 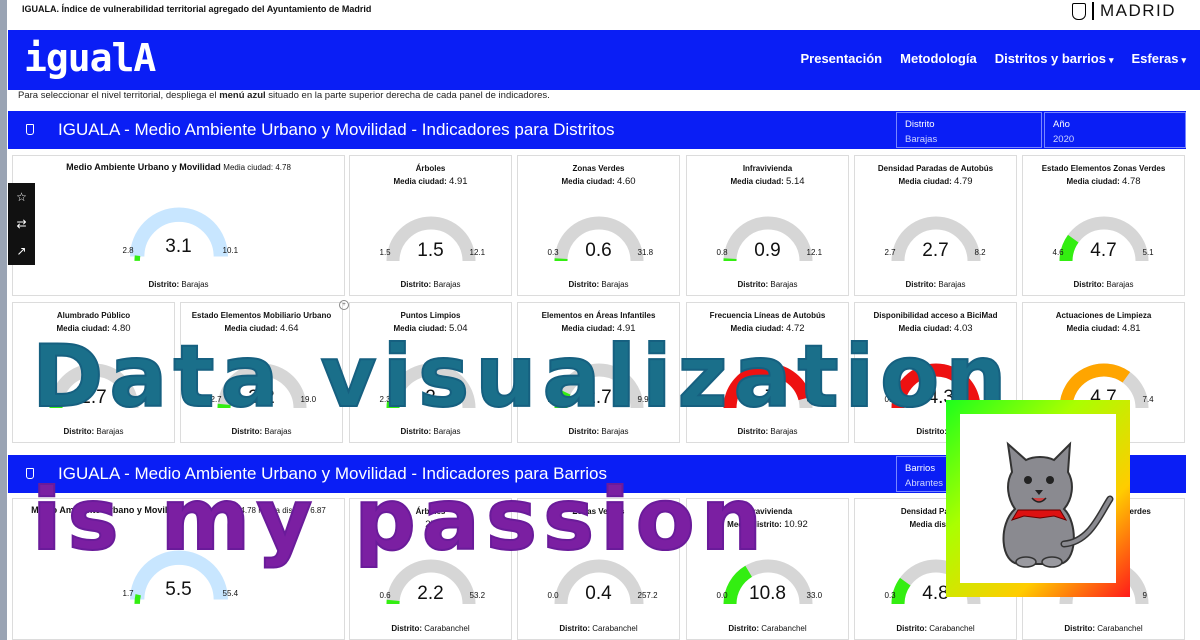 I want to click on madrid-mini-icon, so click(x=30, y=129).